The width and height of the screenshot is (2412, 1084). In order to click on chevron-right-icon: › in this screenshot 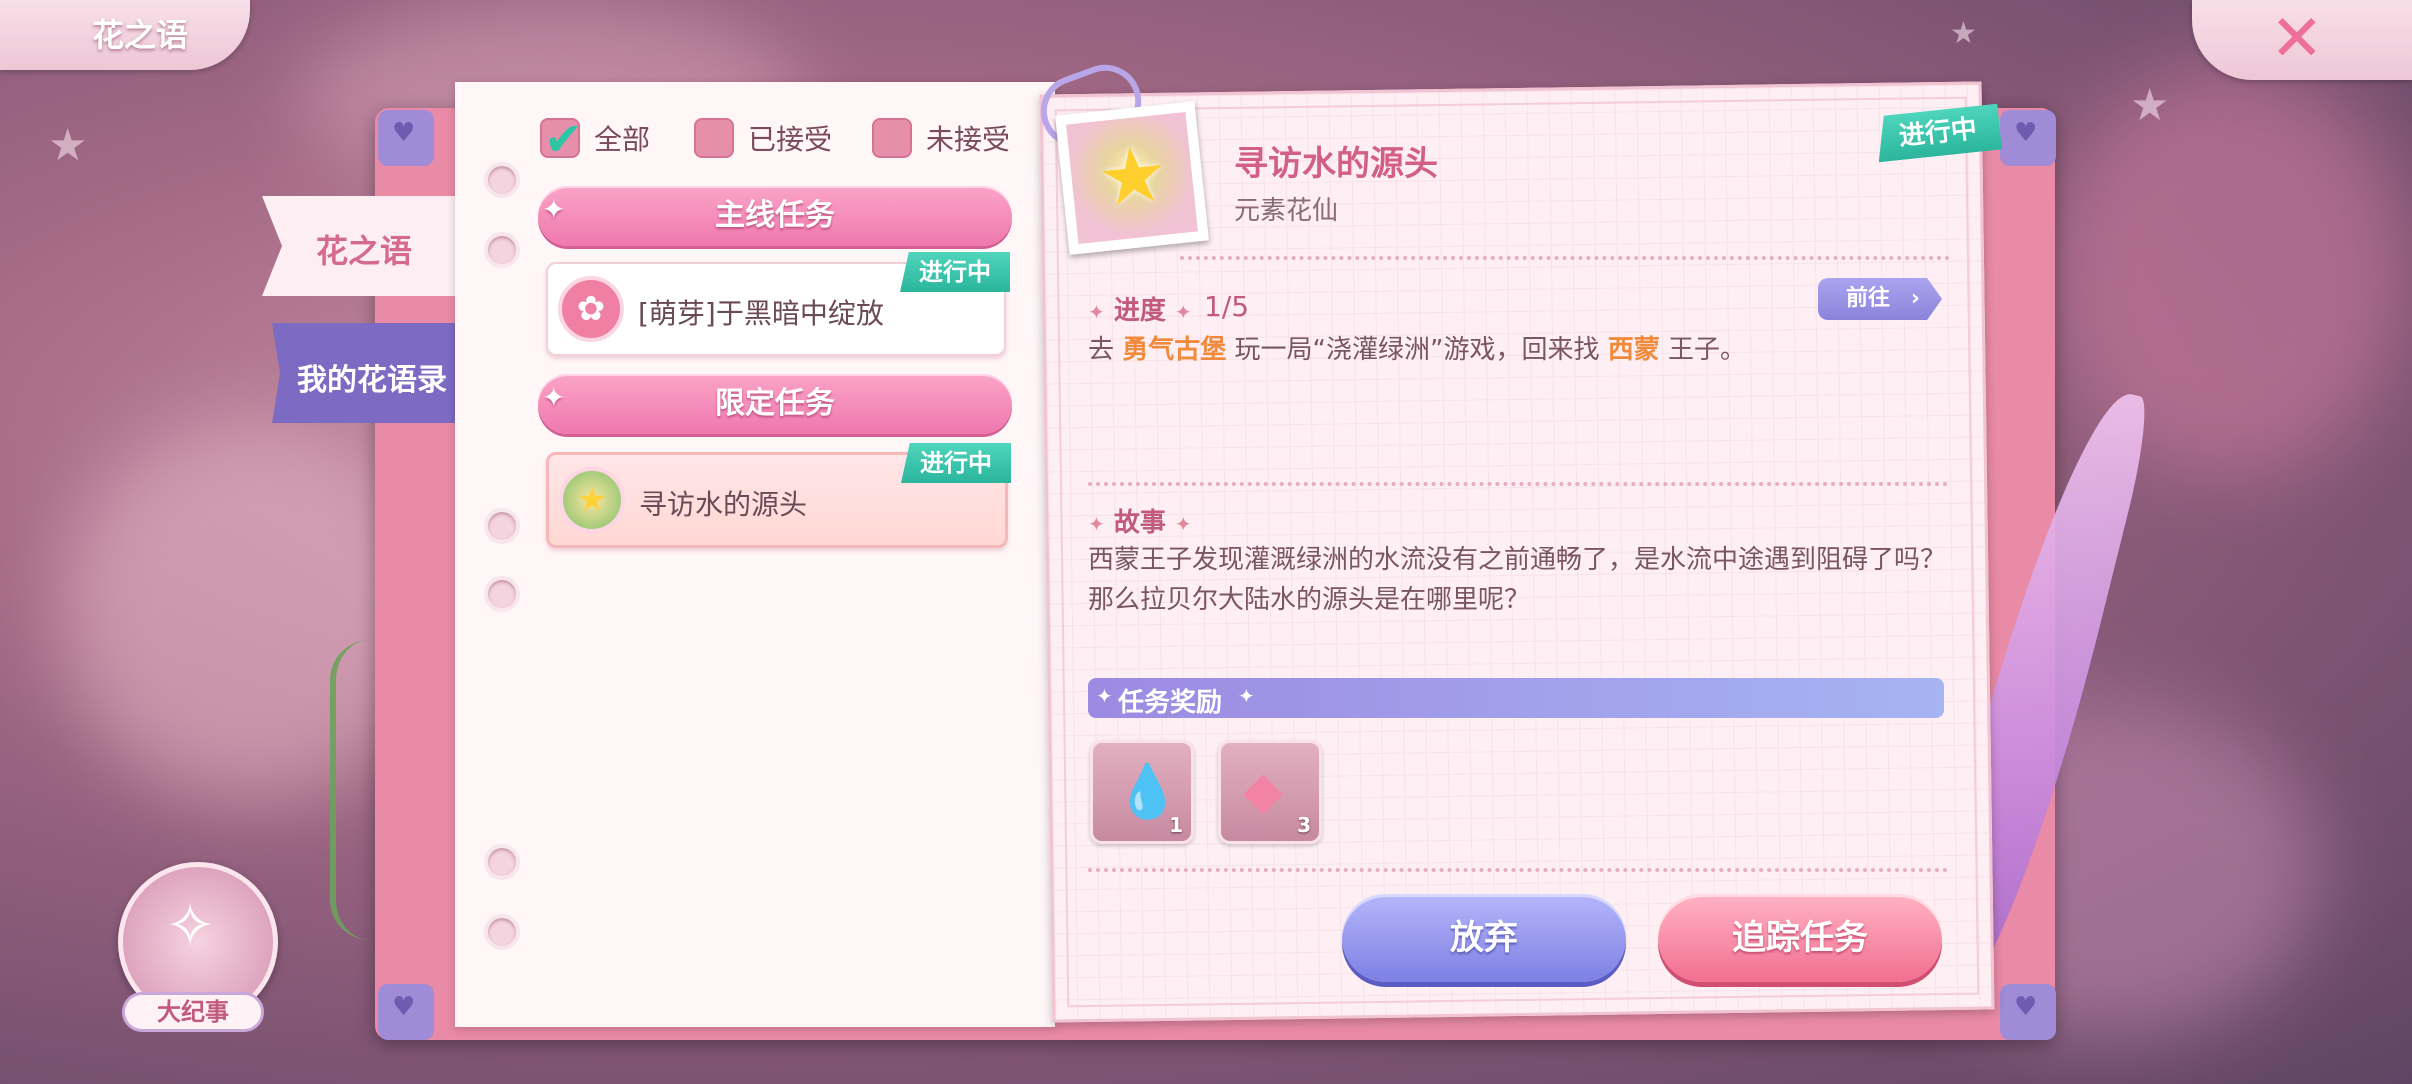, I will do `click(1915, 298)`.